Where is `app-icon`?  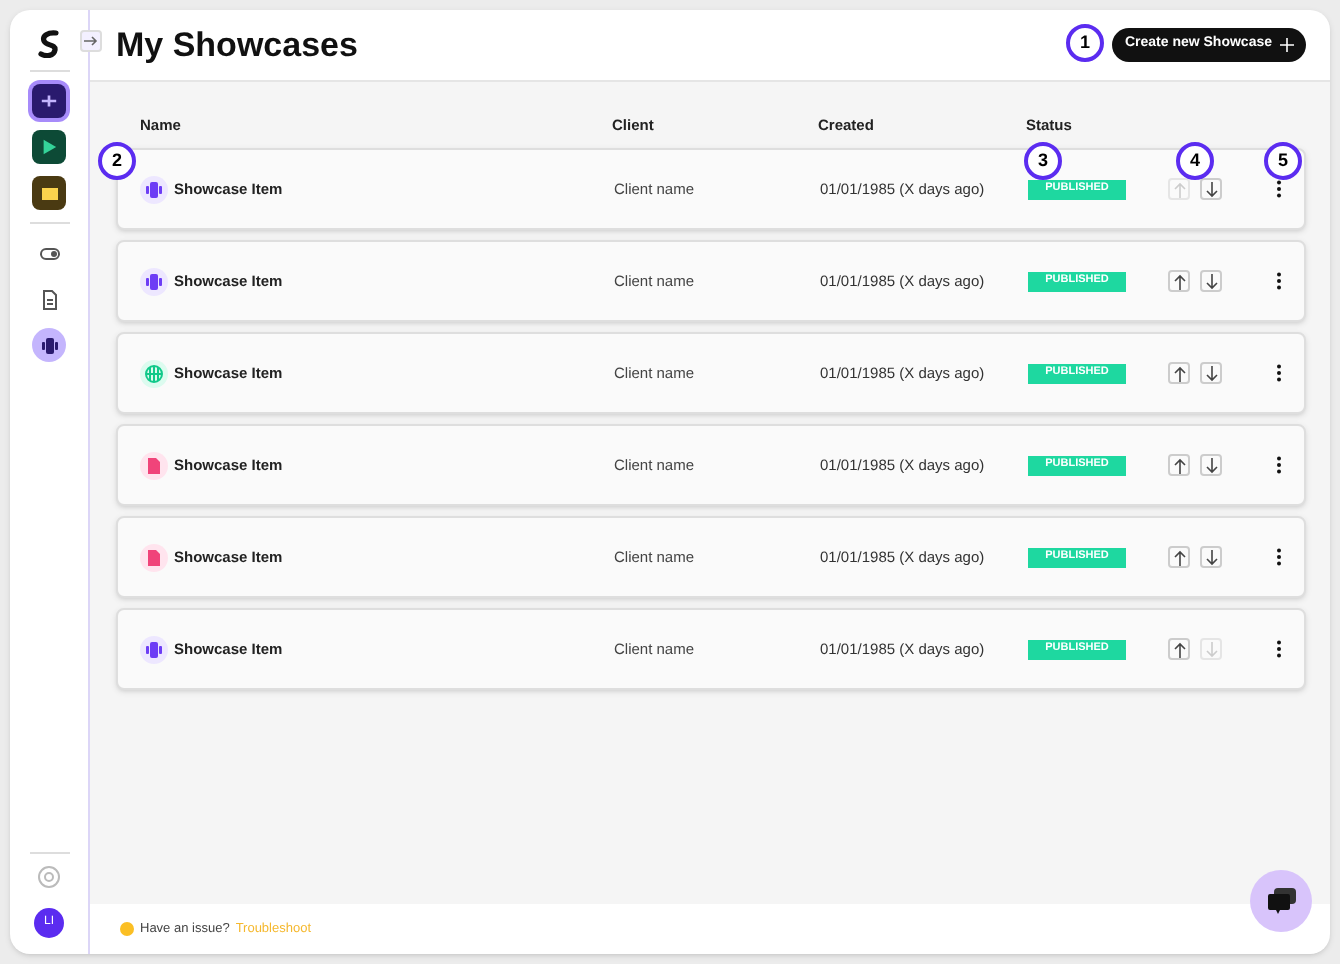 app-icon is located at coordinates (49, 101).